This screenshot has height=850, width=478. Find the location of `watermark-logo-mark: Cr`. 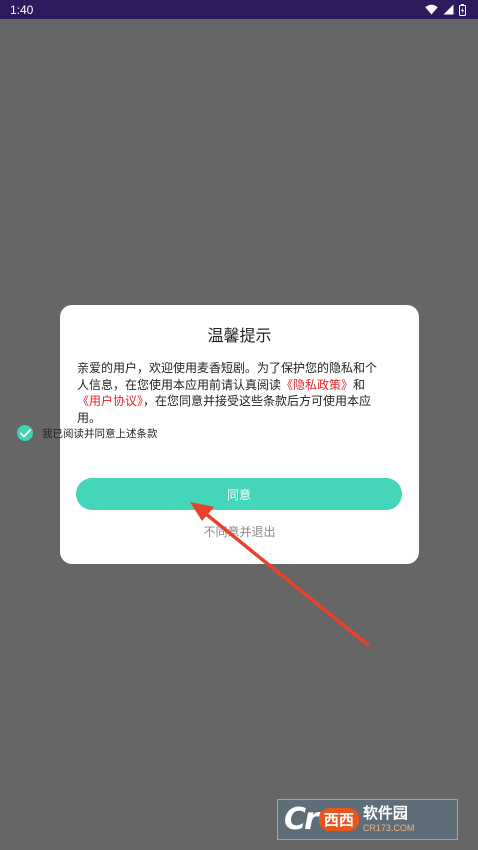

watermark-logo-mark: Cr is located at coordinates (301, 819).